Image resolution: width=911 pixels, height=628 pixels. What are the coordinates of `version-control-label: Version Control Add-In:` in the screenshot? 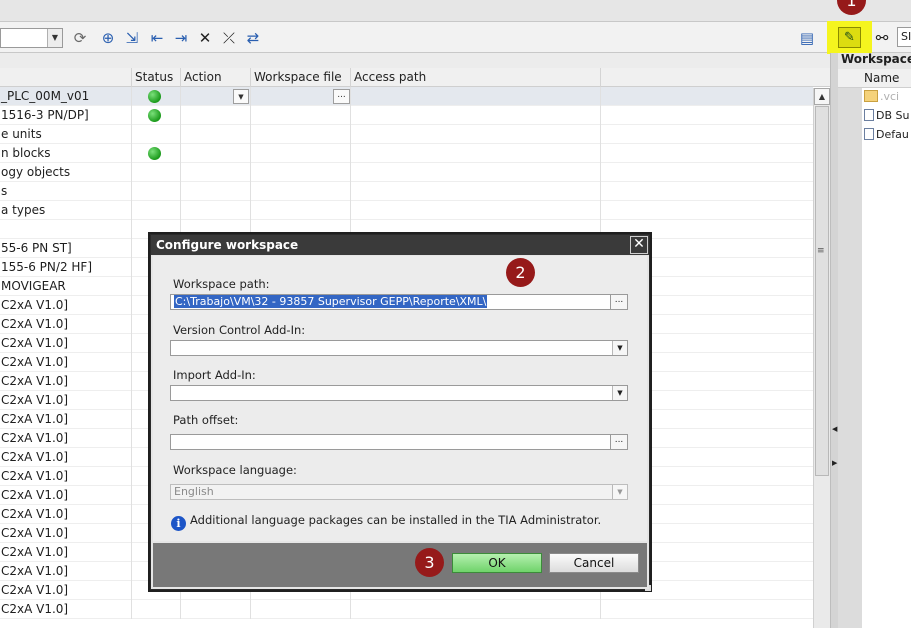 It's located at (239, 330).